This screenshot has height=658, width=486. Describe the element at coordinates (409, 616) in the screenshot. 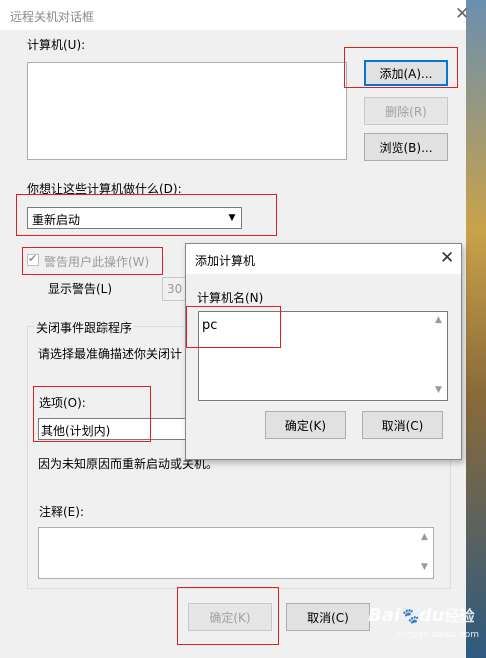

I see `paw-icon: 🐾` at that location.